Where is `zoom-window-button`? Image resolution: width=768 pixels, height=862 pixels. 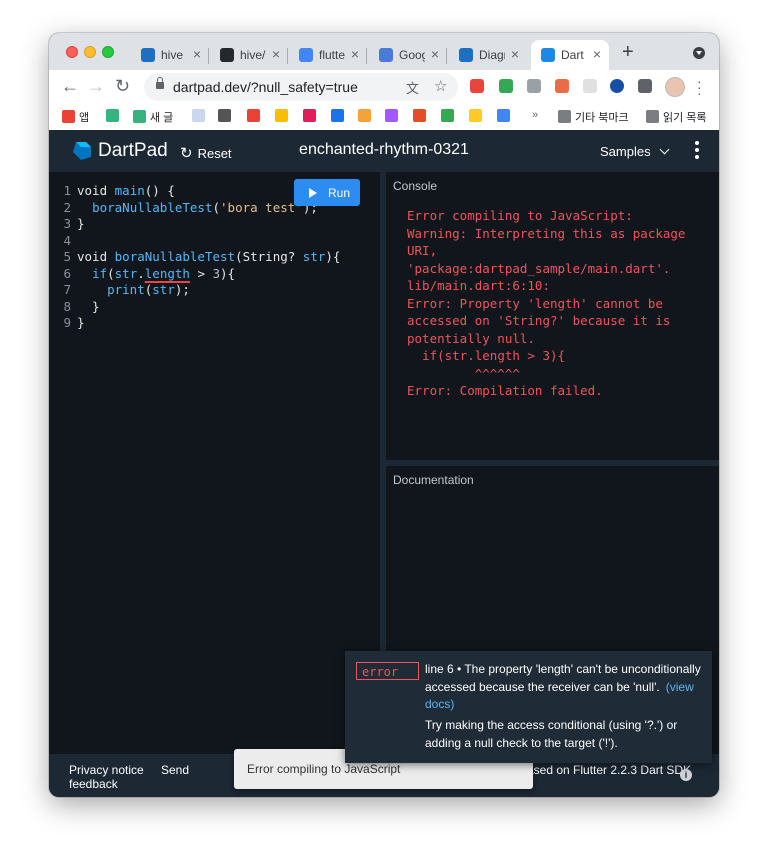 zoom-window-button is located at coordinates (108, 52).